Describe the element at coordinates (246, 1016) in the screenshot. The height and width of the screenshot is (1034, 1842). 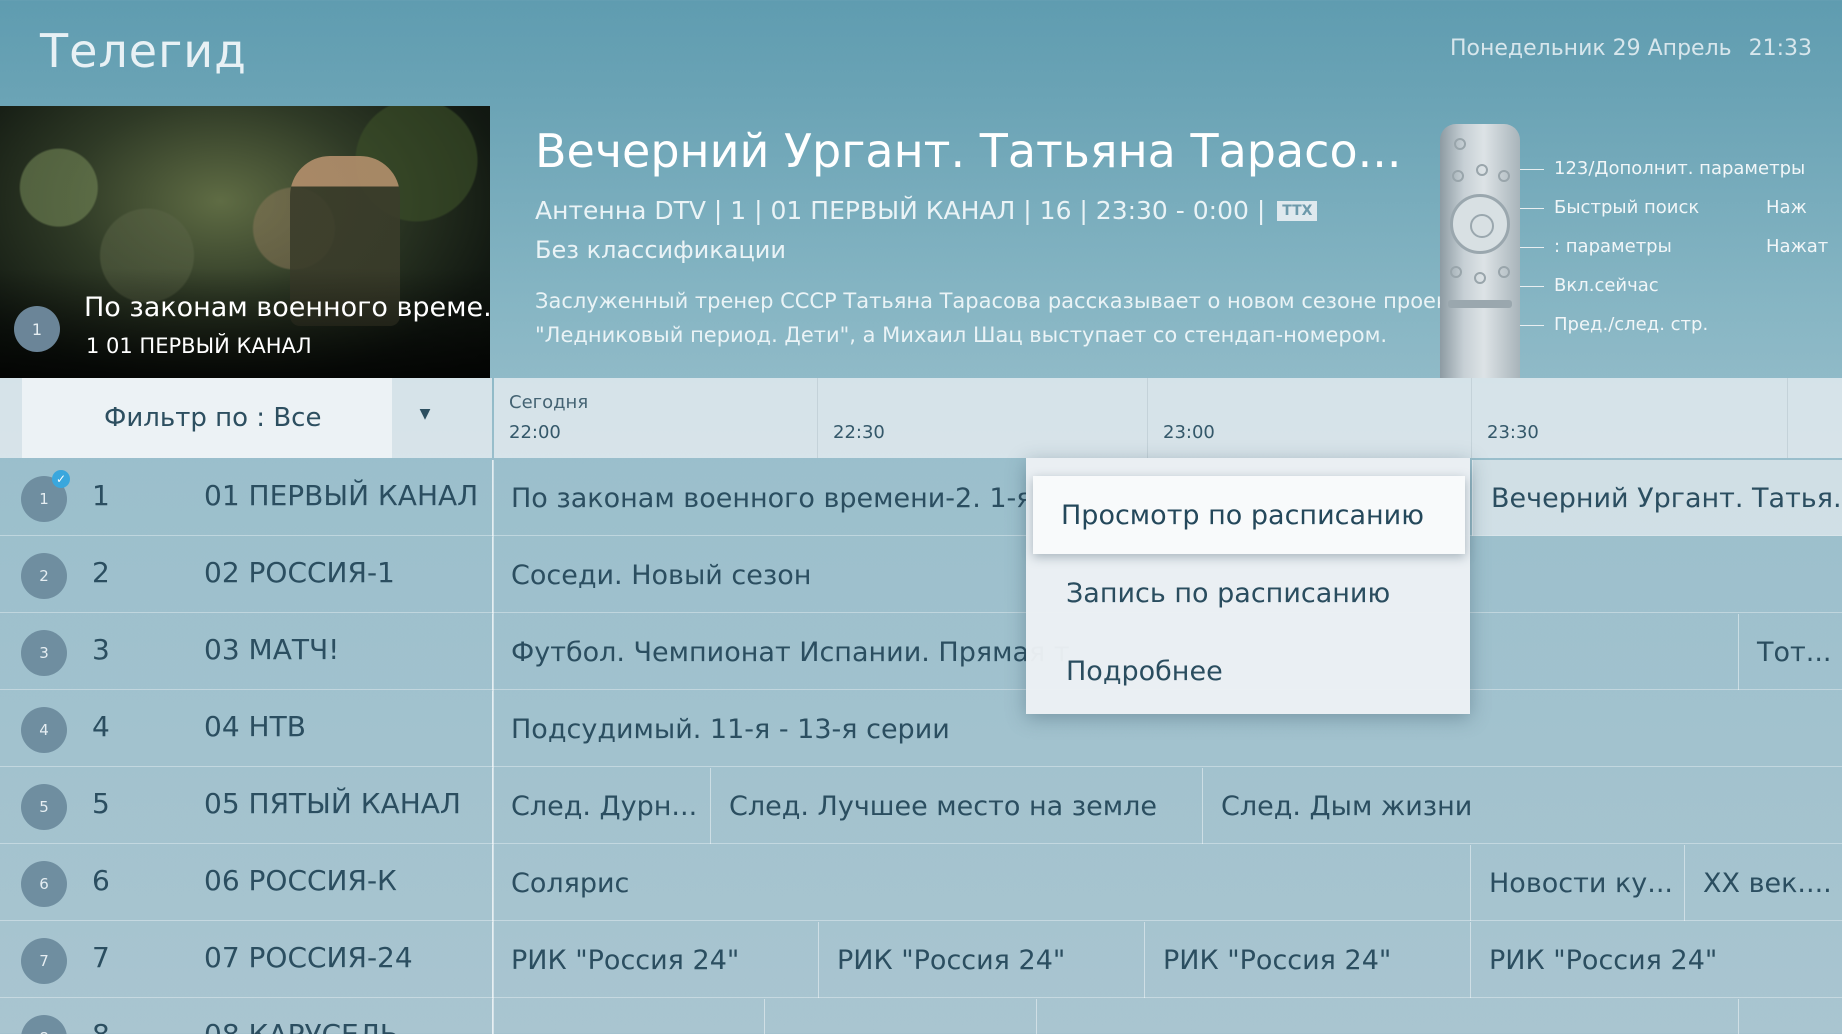
I see `channel-cell: 8 8 08 КАРУСЕЛЬ` at that location.